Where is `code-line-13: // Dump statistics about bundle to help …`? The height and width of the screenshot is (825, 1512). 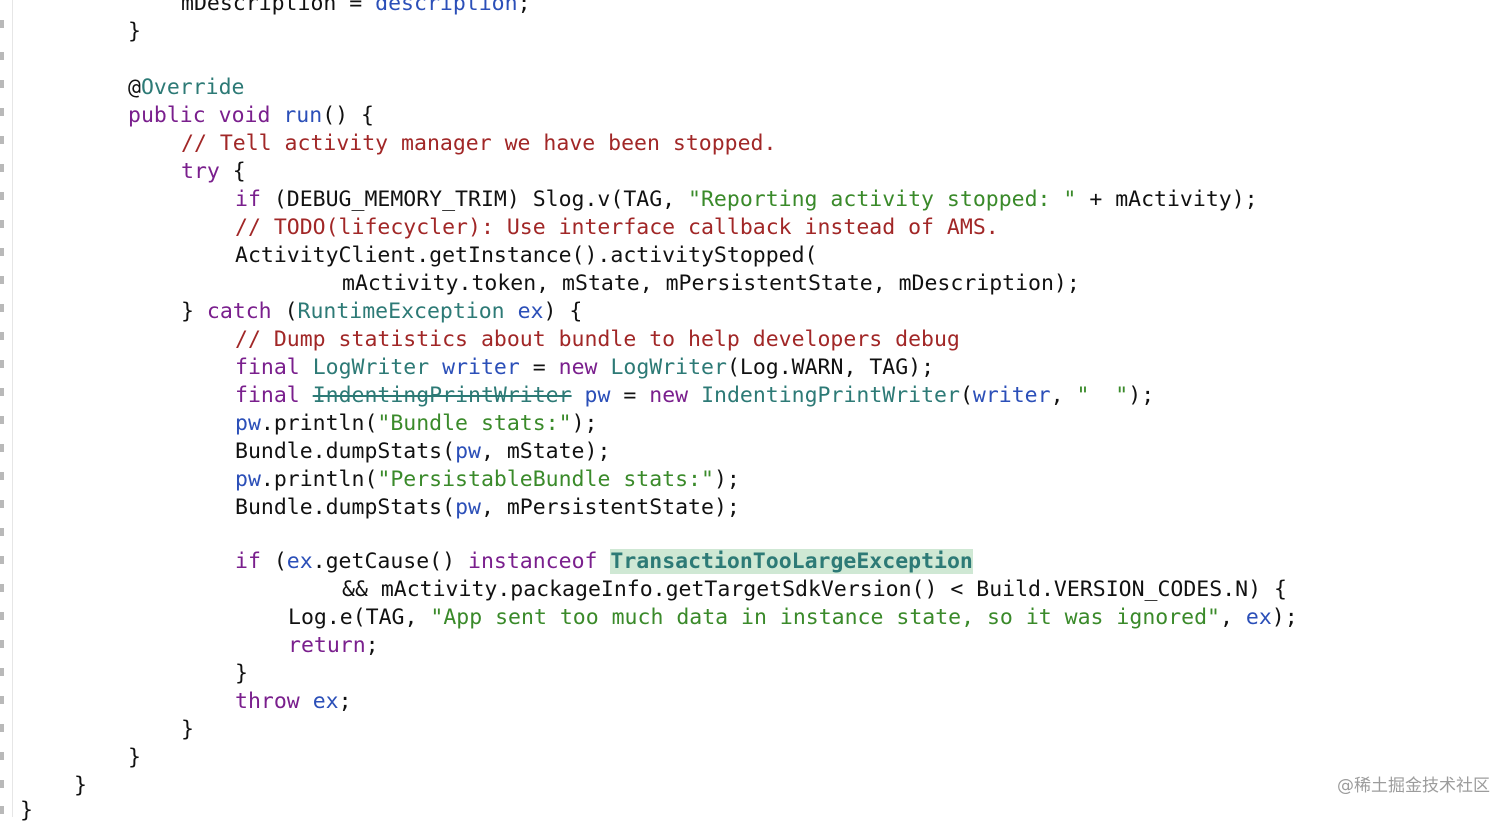 code-line-13: // Dump statistics about bundle to help … is located at coordinates (597, 340).